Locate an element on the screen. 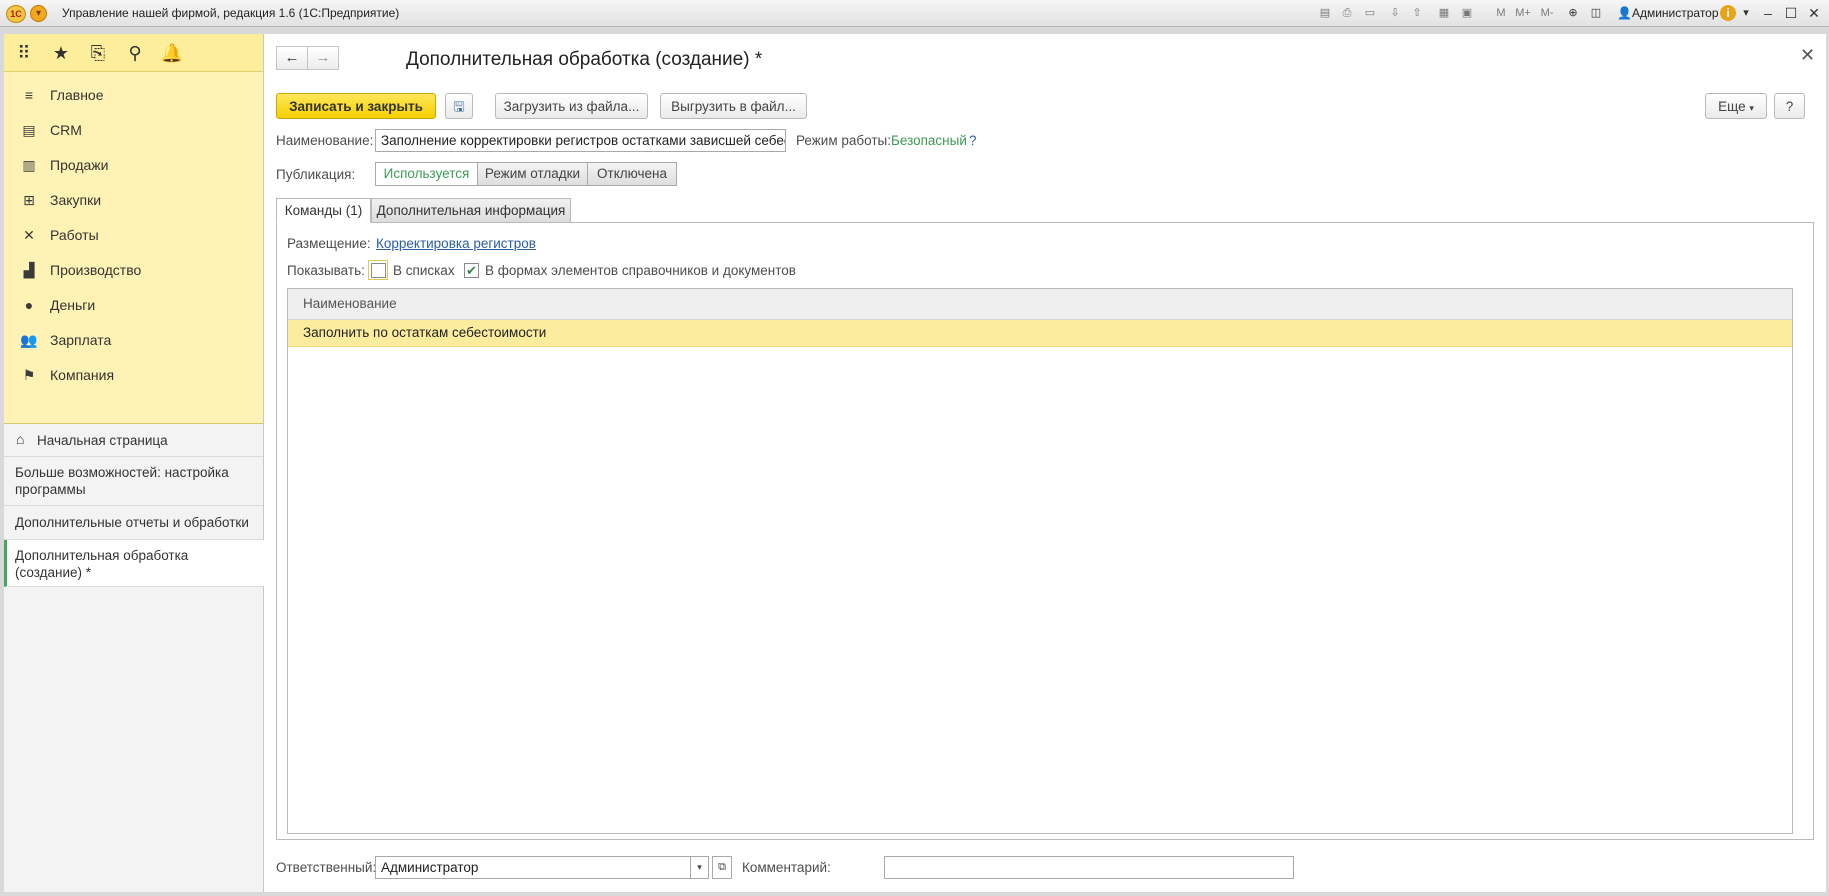 The image size is (1829, 896). sidebar-toolbar: ⠿ ★ ⎘ ⚲ 🔔 is located at coordinates (133, 53).